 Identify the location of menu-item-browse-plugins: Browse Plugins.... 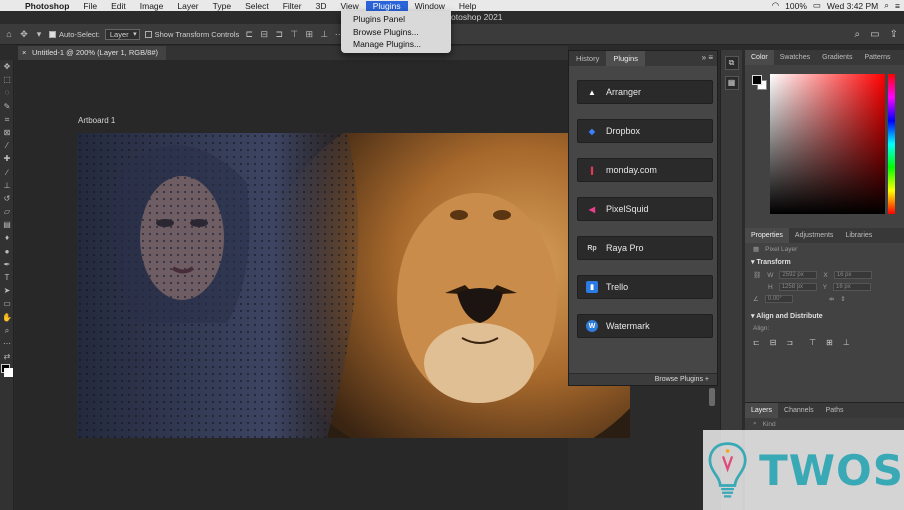
(396, 32).